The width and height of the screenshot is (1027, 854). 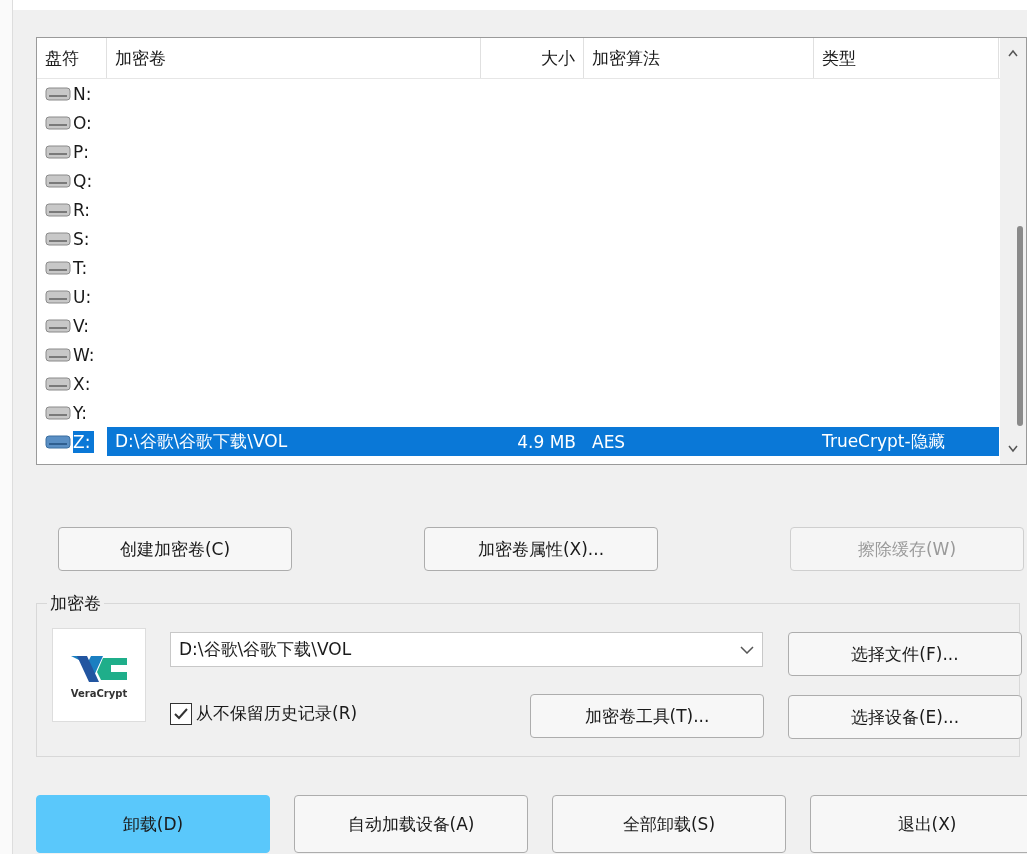 What do you see at coordinates (466, 649) in the screenshot?
I see `volume-path-combo: D:\谷歌\谷歌下载\VOL` at bounding box center [466, 649].